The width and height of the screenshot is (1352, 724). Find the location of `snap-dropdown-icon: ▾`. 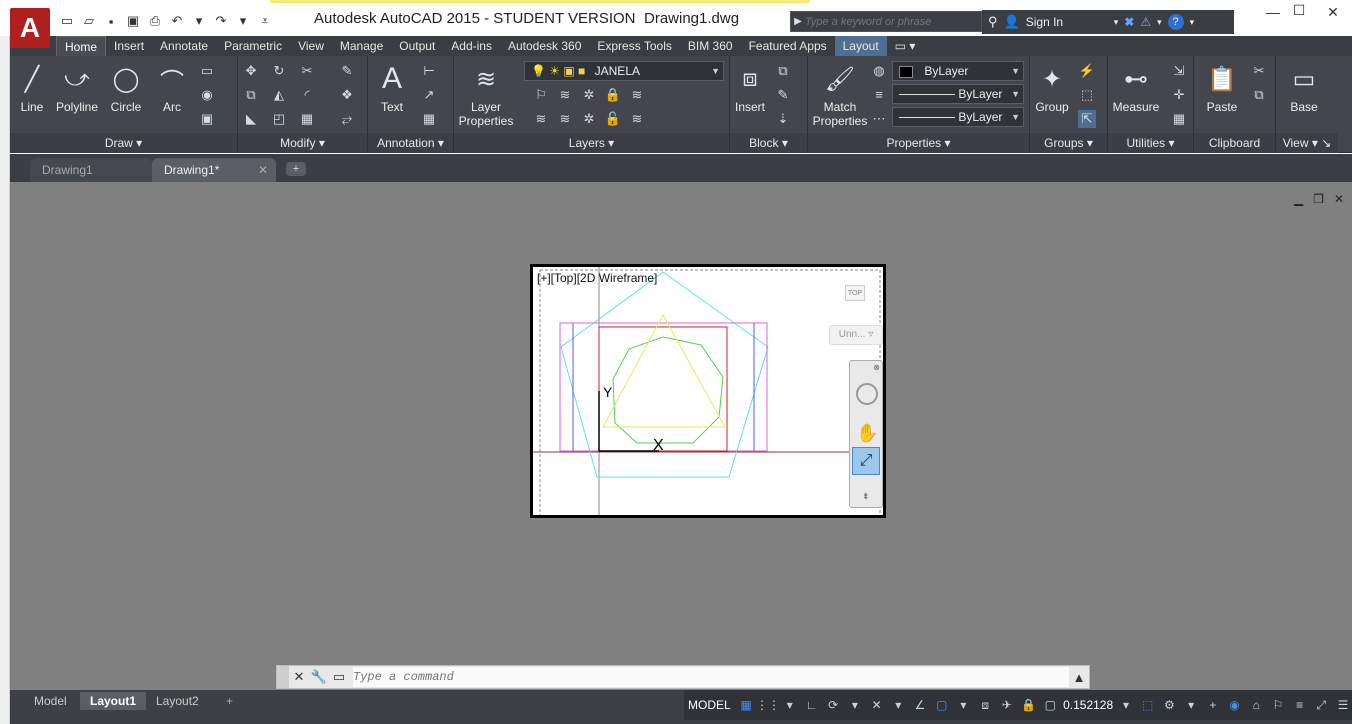

snap-dropdown-icon: ▾ is located at coordinates (790, 705).